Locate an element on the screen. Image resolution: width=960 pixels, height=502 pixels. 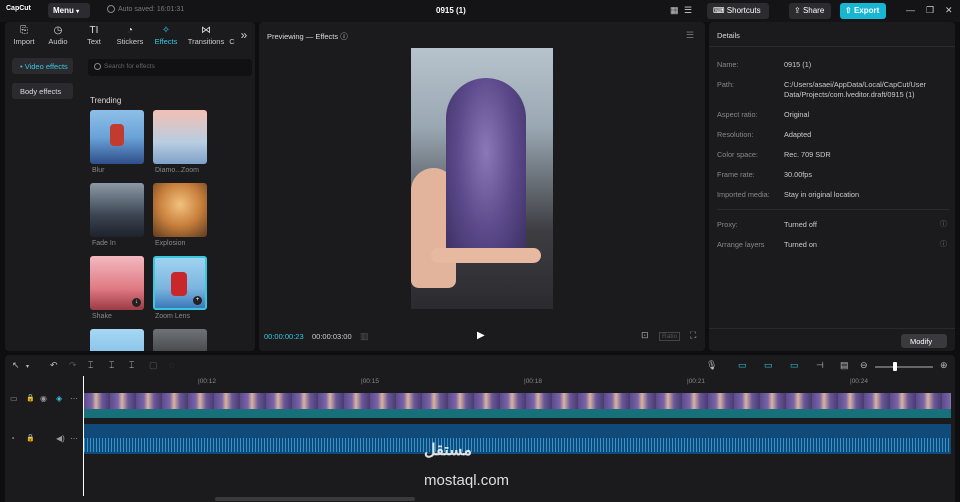
magnet-icon: ▭ is located at coordinates (742, 365).